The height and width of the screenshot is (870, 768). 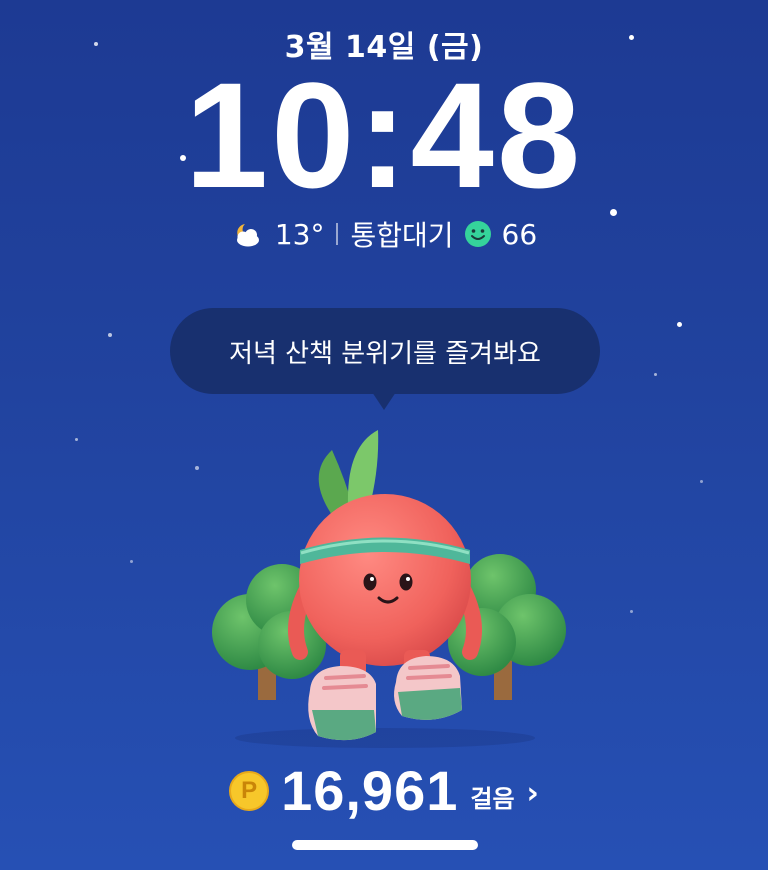 I want to click on divider, so click(x=337, y=234).